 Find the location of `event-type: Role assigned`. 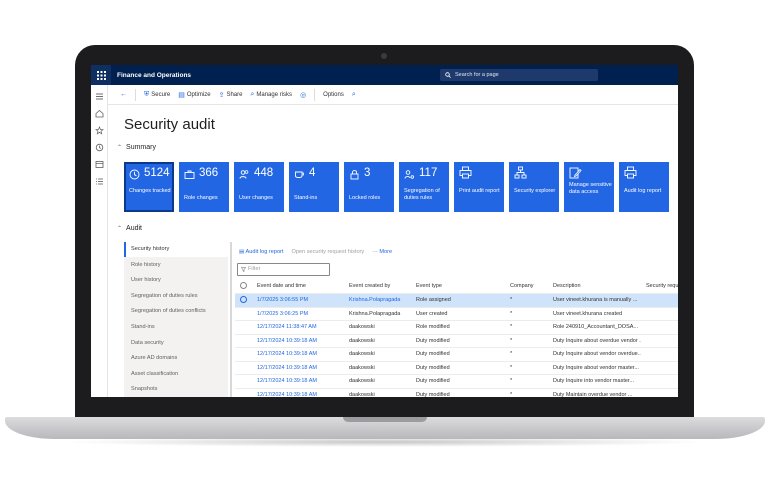

event-type: Role assigned is located at coordinates (433, 300).